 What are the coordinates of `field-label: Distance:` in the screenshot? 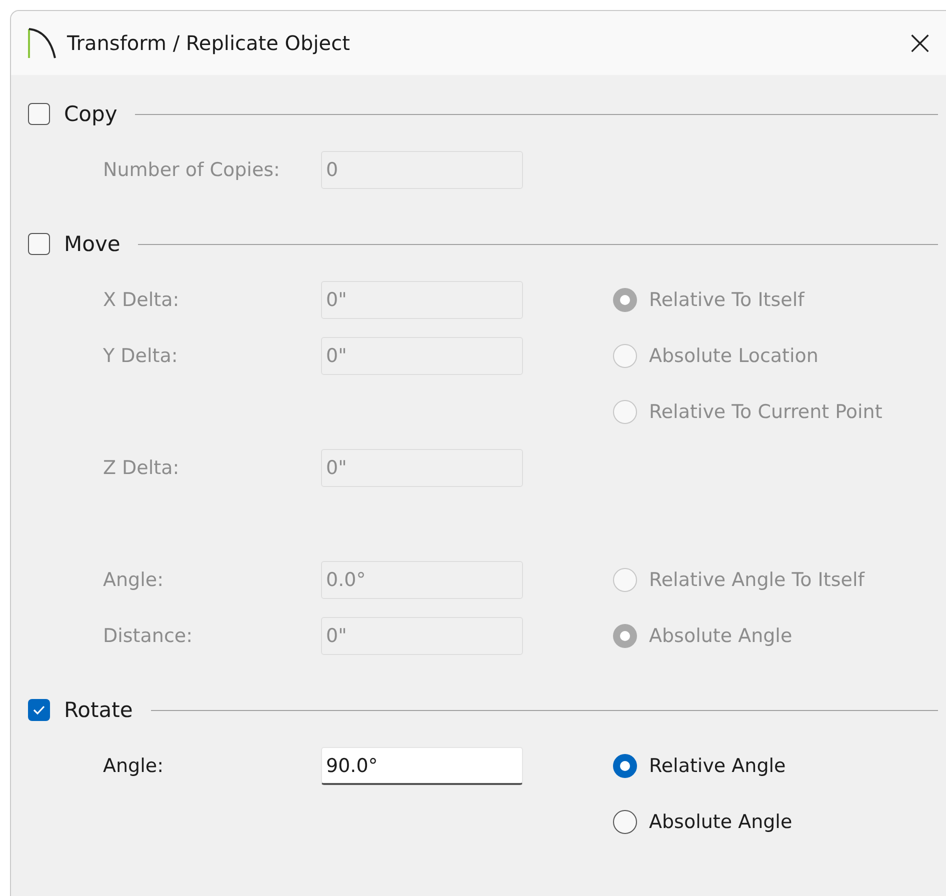 It's located at (148, 636).